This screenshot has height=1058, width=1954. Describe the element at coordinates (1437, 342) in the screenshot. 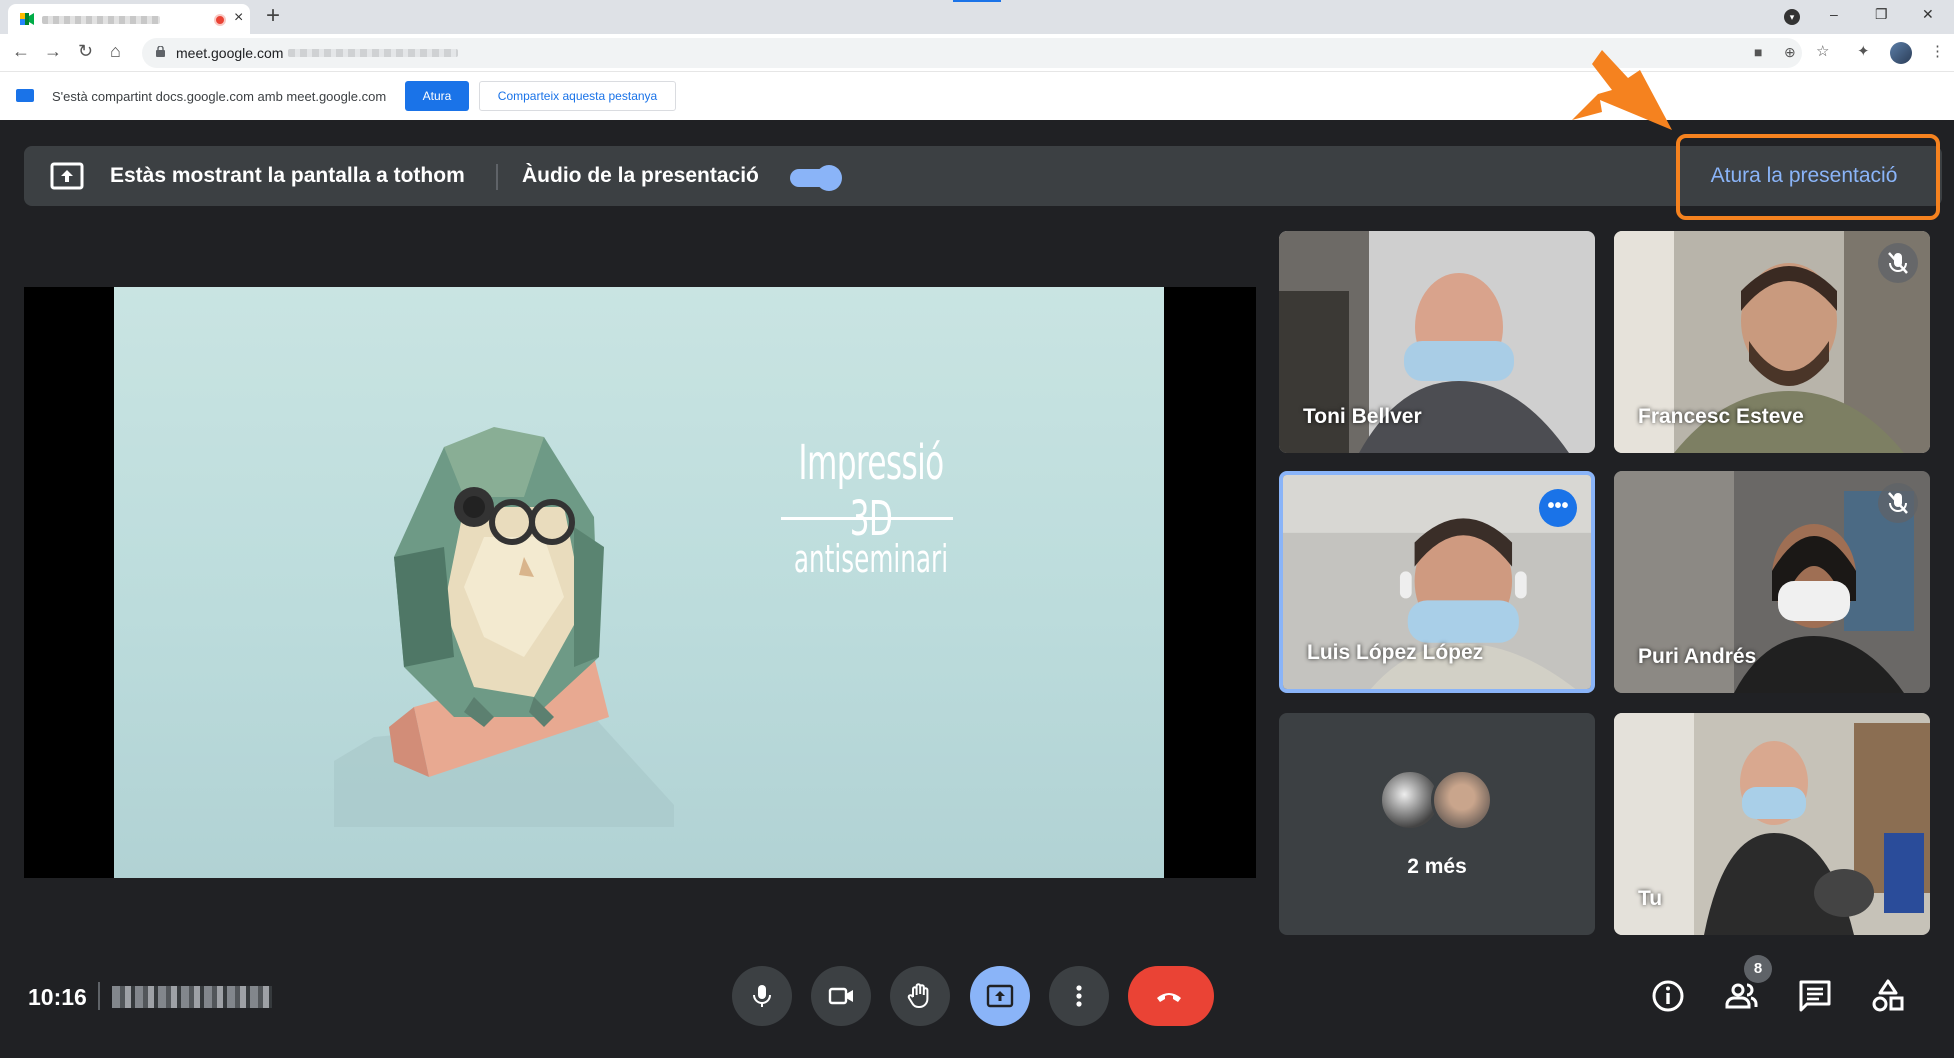

I see `participant-tile: Toni Bellver` at that location.